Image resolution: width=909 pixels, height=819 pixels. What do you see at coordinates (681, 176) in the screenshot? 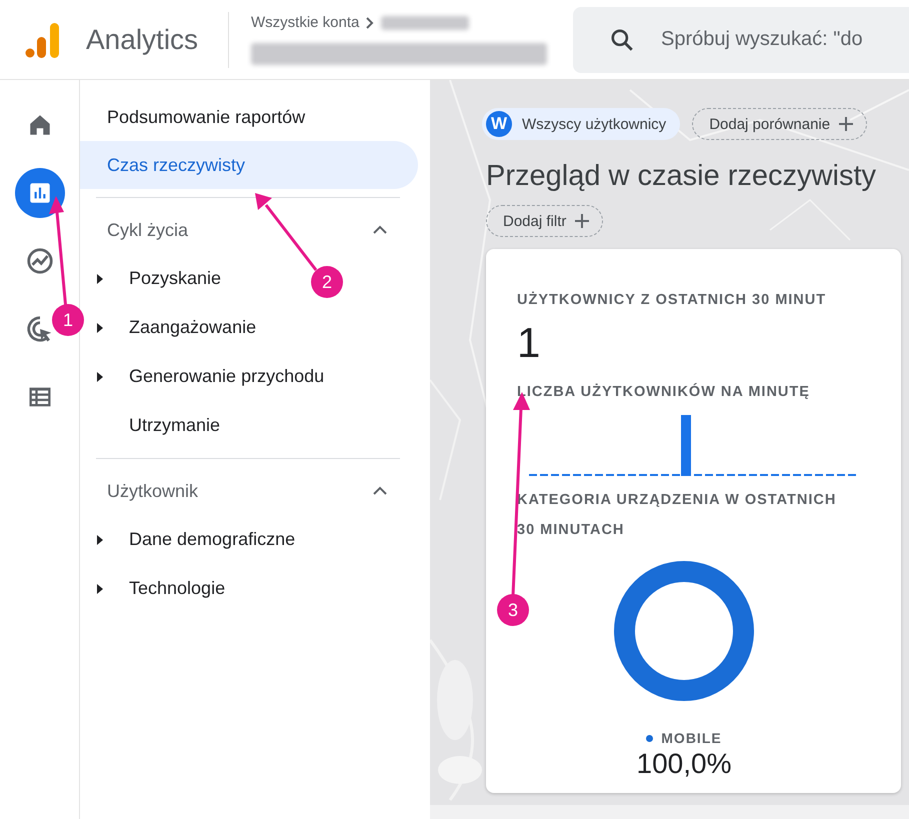
I see `page-title: Przegląd w czasie rzeczywisty` at bounding box center [681, 176].